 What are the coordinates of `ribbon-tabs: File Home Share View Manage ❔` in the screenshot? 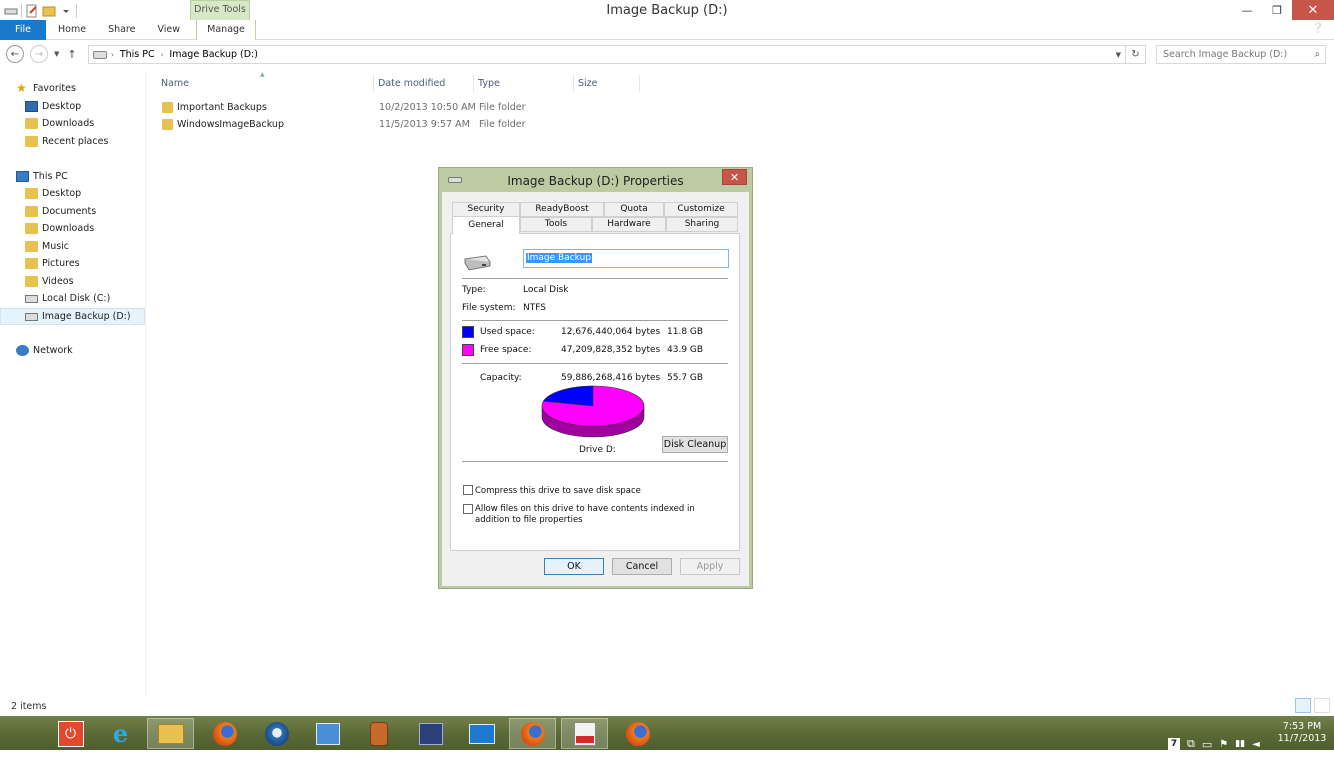 It's located at (667, 30).